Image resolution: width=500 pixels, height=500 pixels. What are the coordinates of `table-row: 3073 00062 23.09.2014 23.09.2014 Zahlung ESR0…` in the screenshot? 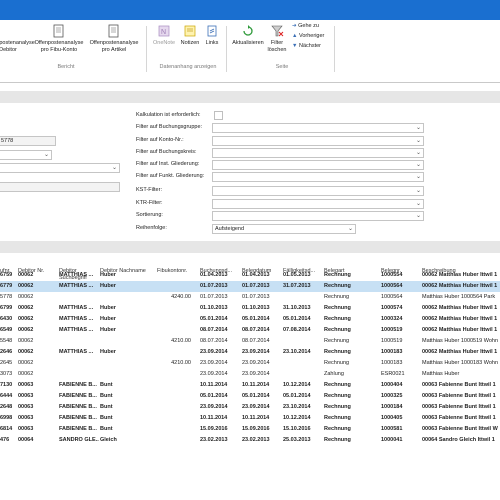 It's located at (250, 374).